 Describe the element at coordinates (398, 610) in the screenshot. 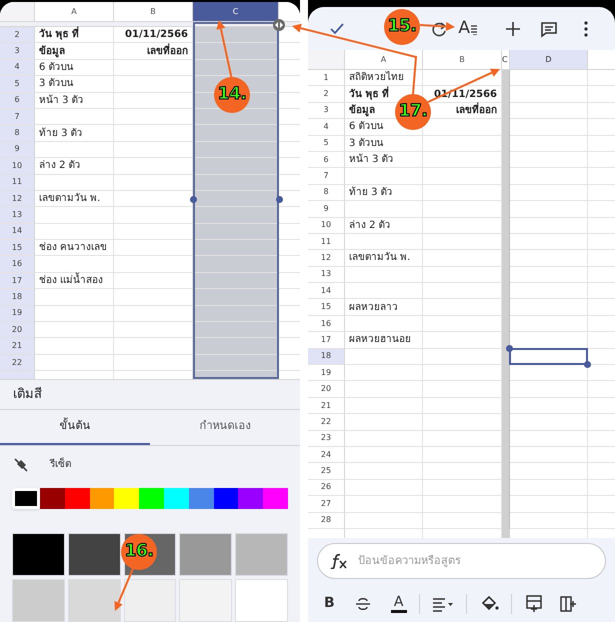

I see `color-bar-icon` at that location.